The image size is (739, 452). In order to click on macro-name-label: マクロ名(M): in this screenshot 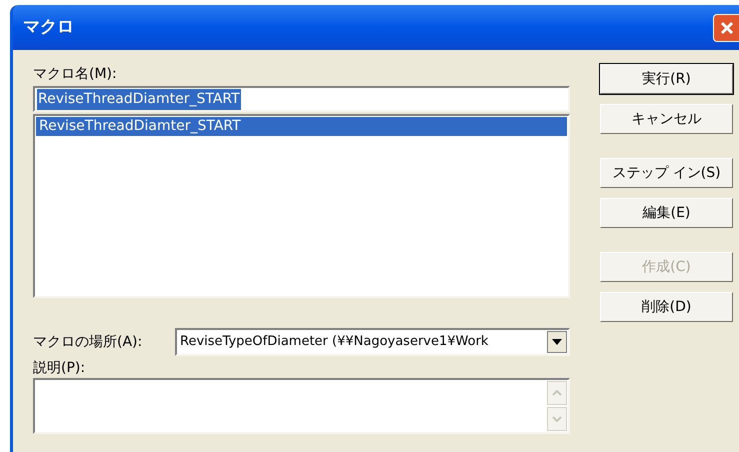, I will do `click(75, 74)`.